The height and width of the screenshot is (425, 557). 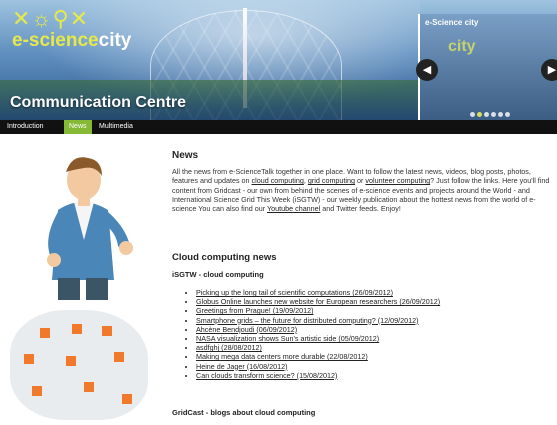 What do you see at coordinates (360, 209) in the screenshot?
I see `news-text-part: and Twitter feeds. Enjoy!` at bounding box center [360, 209].